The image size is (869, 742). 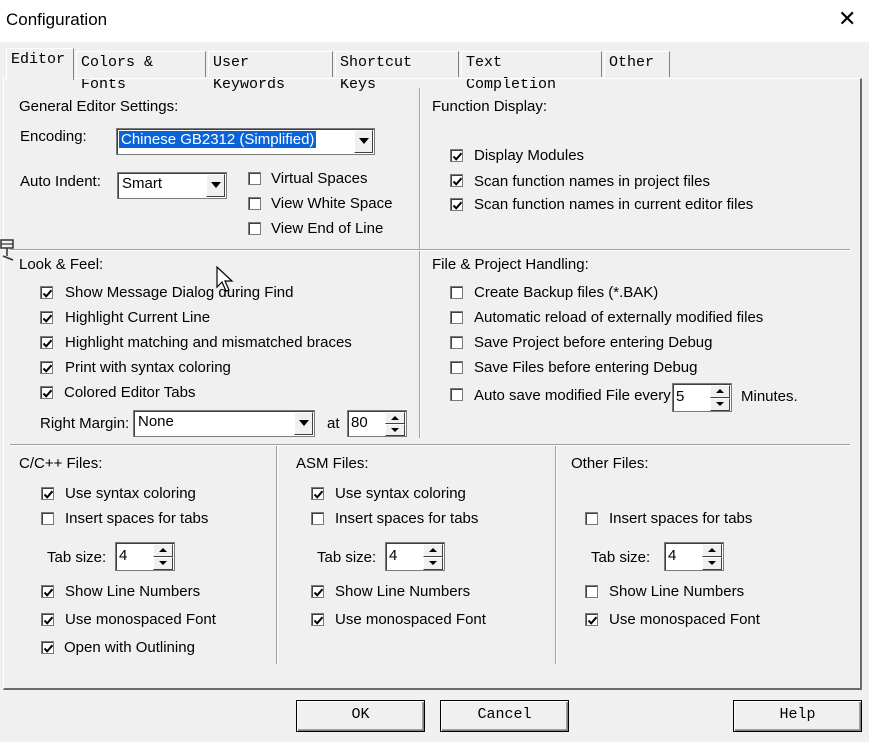 What do you see at coordinates (332, 463) in the screenshot?
I see `asm-files-heading: ASM Files:` at bounding box center [332, 463].